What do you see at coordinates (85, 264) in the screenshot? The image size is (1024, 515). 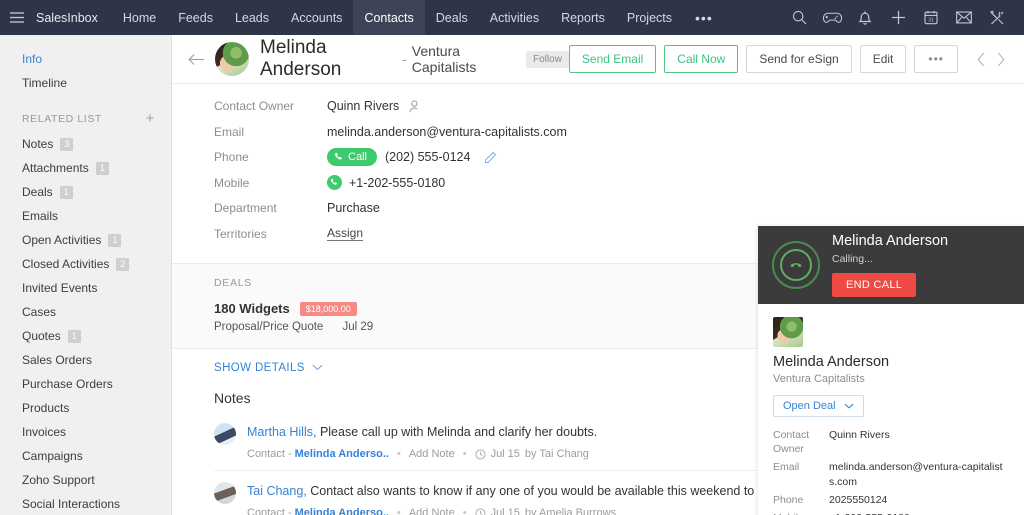 I see `sidebar-item-closed-activities: Closed Activities 2` at bounding box center [85, 264].